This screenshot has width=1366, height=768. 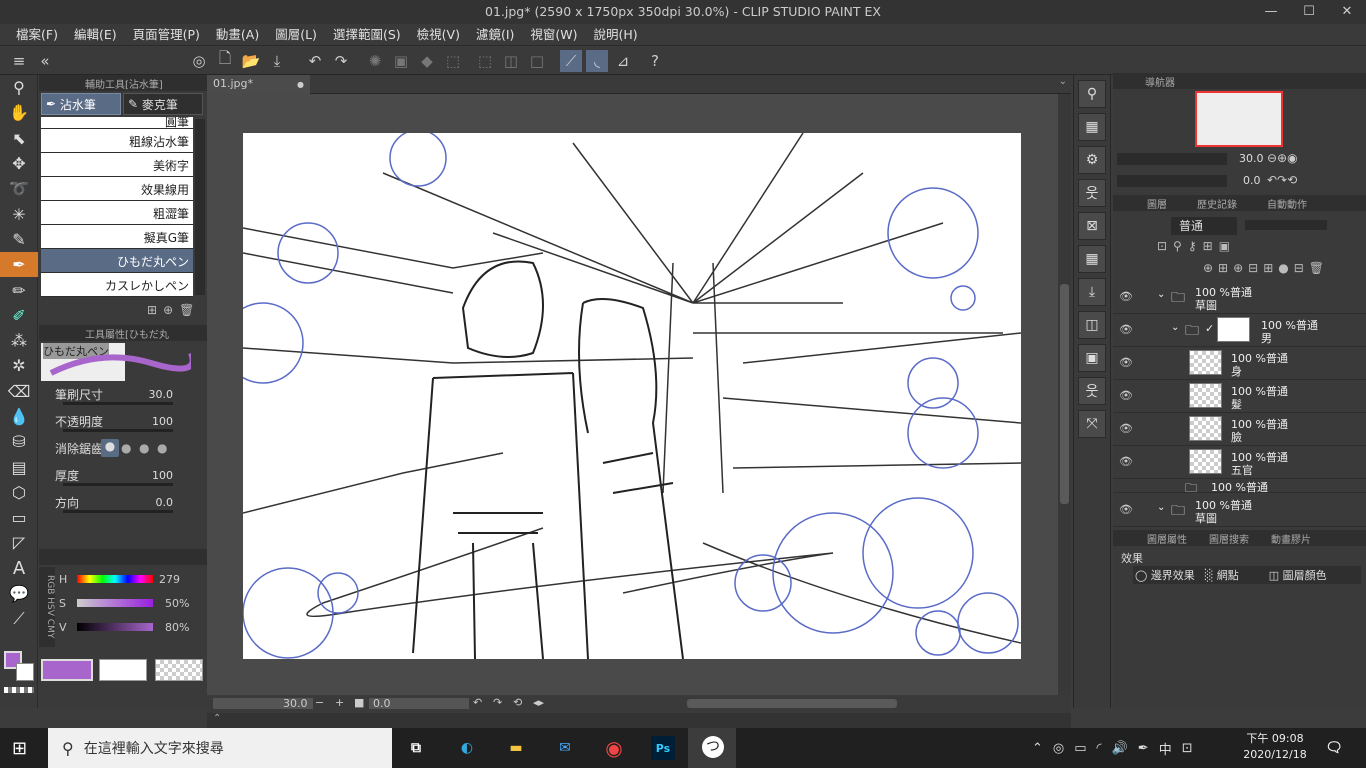 I want to click on saturation-row: S 50%, so click(x=133, y=603).